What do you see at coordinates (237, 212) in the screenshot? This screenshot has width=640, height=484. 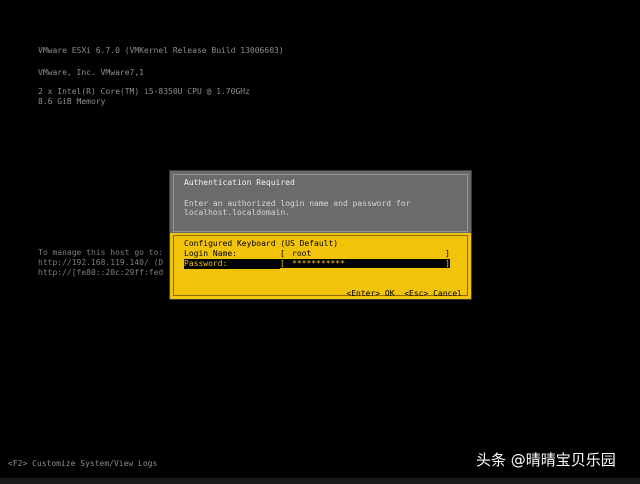 I see `dialog-message-line2: localhost.localdomain.` at bounding box center [237, 212].